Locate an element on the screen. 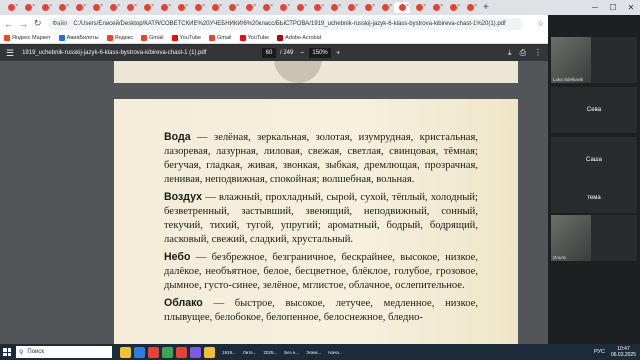 This screenshot has height=360, width=640. menu-icon: ☰ is located at coordinates (10, 53).